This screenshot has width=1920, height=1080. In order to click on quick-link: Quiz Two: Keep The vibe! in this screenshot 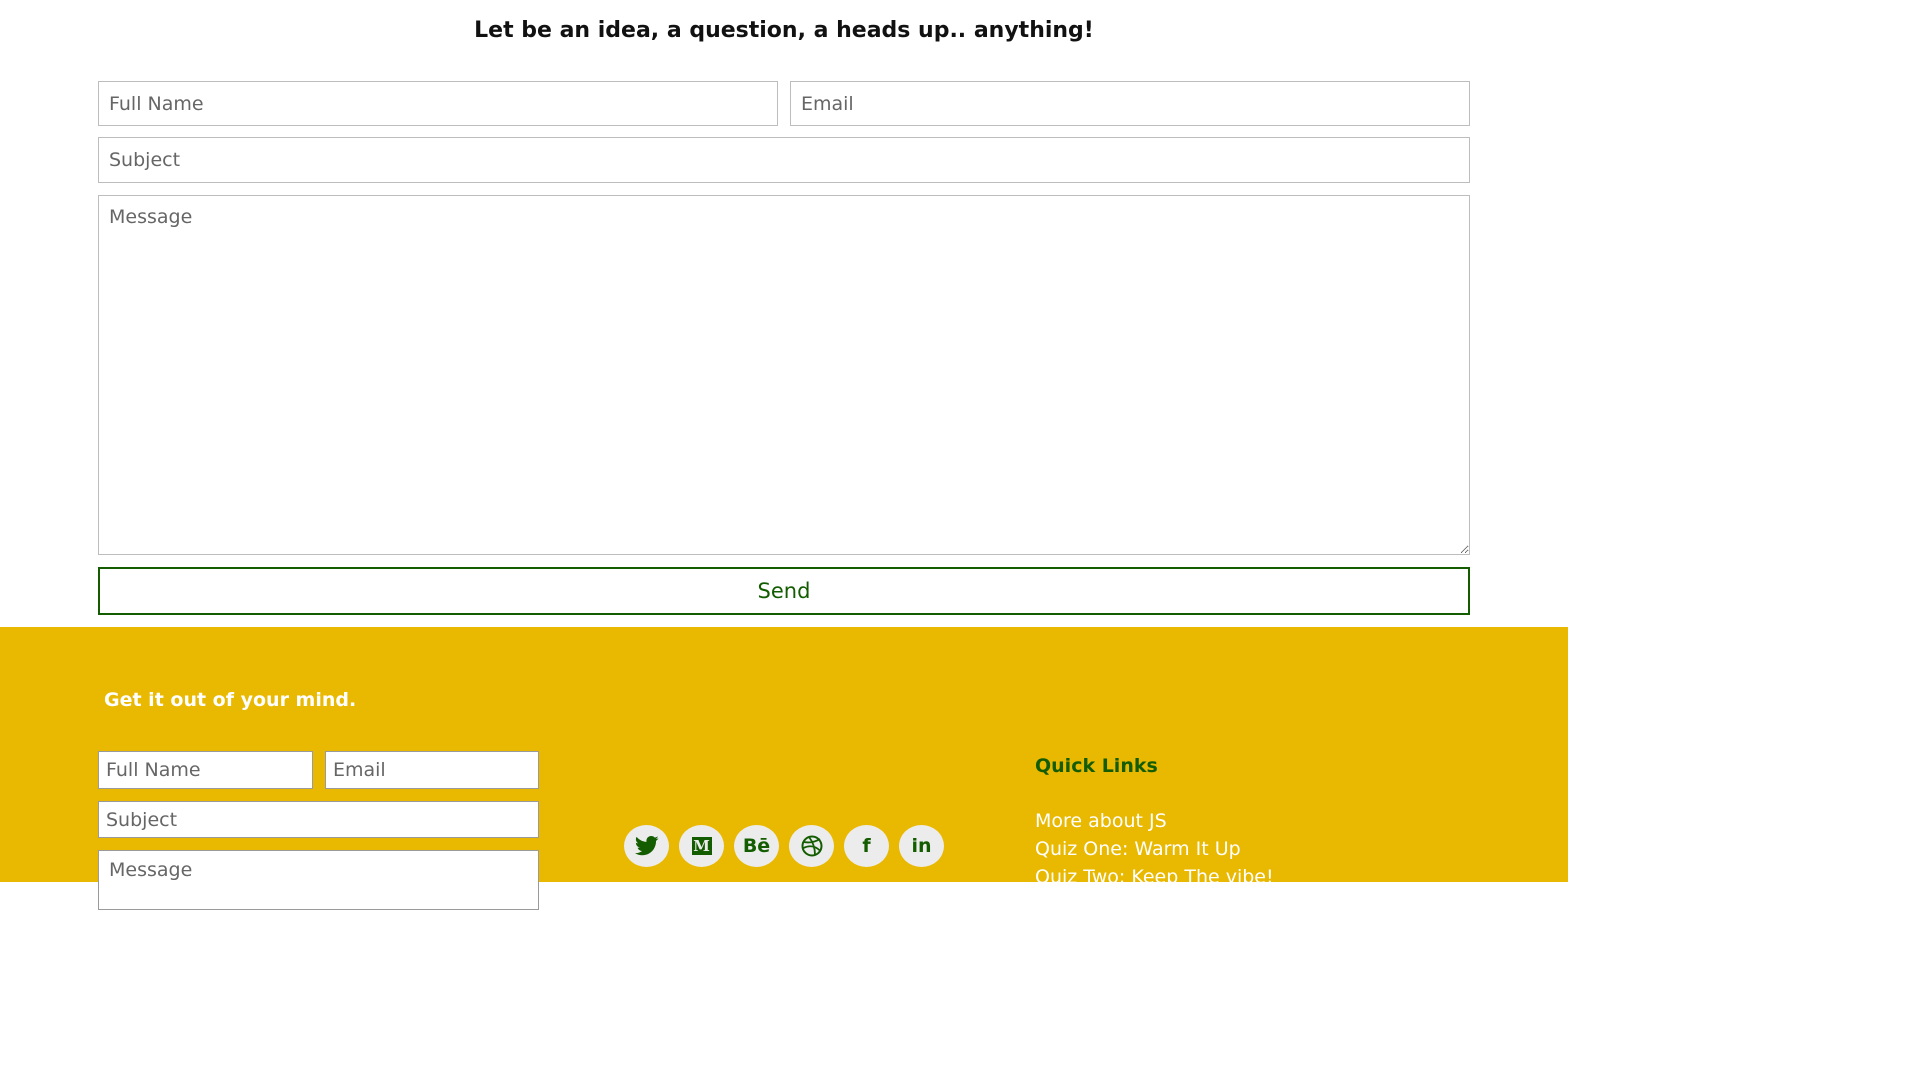, I will do `click(1154, 877)`.